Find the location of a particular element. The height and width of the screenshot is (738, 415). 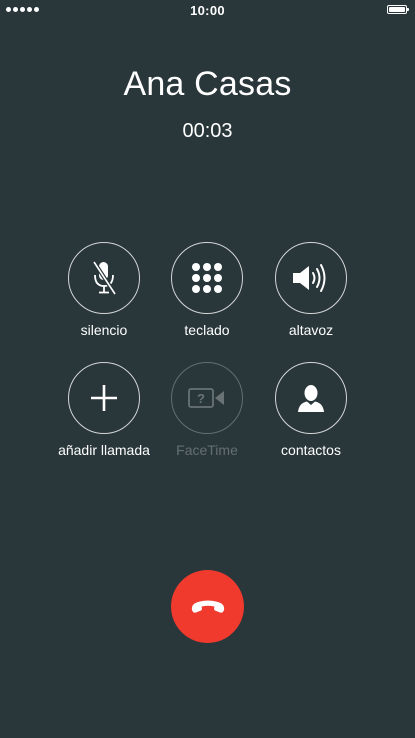

speaker-button: altavoz is located at coordinates (311, 290).